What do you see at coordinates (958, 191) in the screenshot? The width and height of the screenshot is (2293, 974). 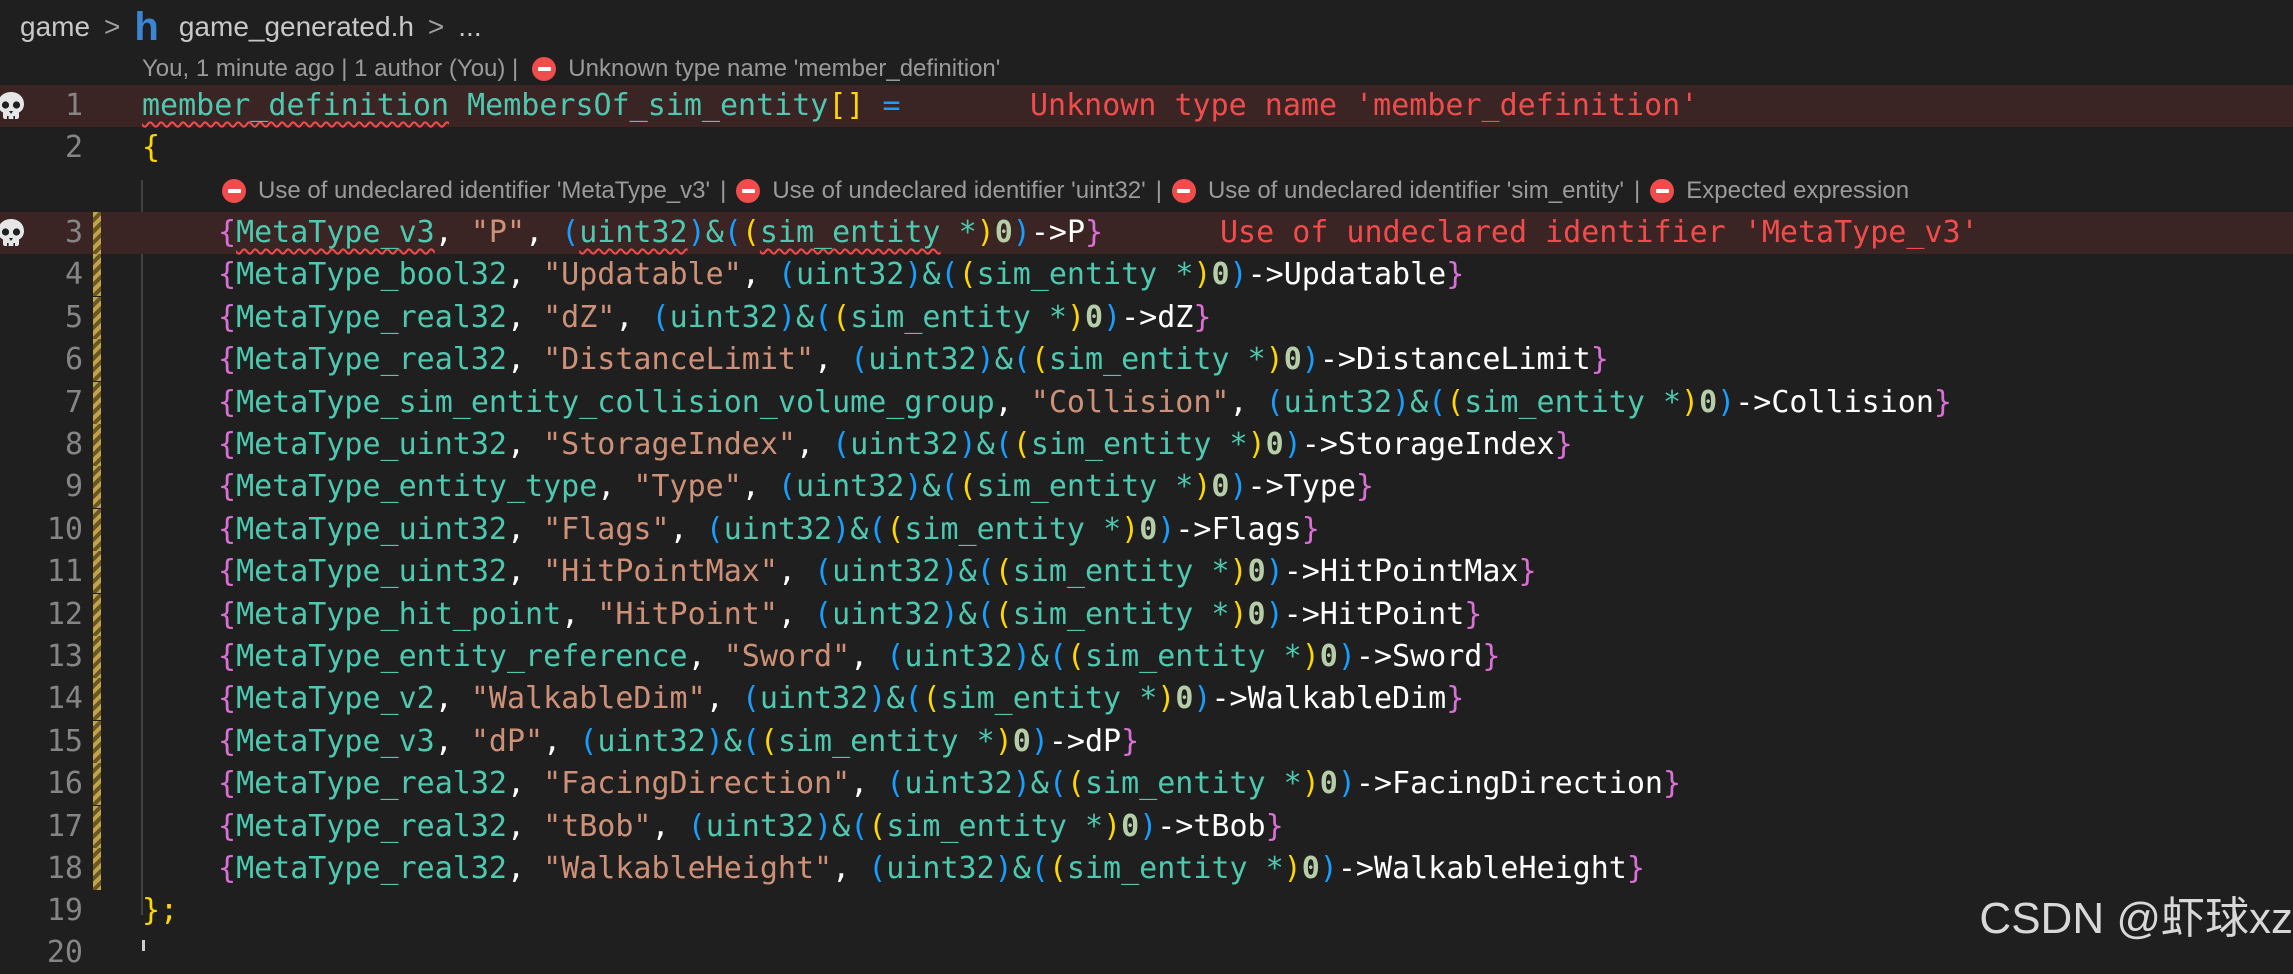 I see `diagnostic-message: Use of undeclared identifier 'uint32'` at bounding box center [958, 191].